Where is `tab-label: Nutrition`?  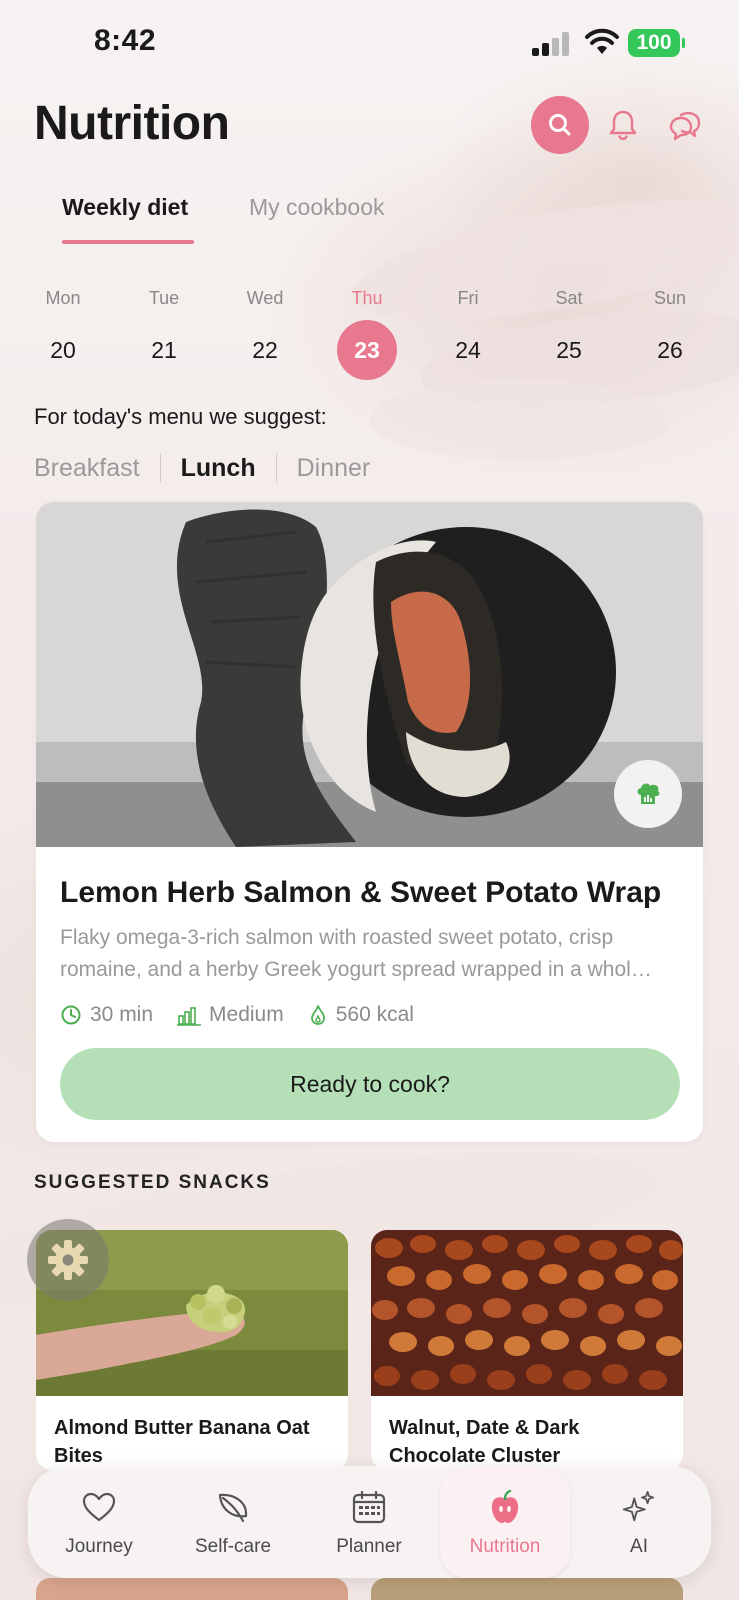 tab-label: Nutrition is located at coordinates (505, 1546).